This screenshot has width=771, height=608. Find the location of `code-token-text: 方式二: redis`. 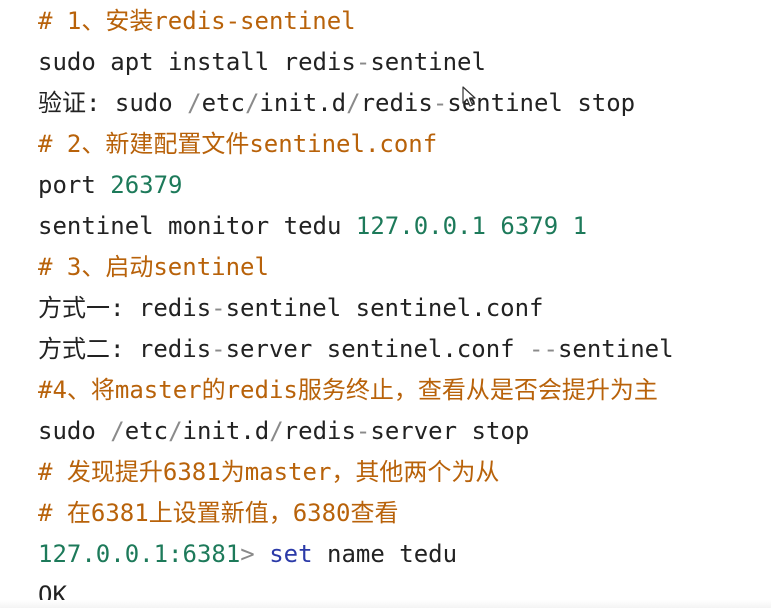

code-token-text: 方式二: redis is located at coordinates (125, 349).